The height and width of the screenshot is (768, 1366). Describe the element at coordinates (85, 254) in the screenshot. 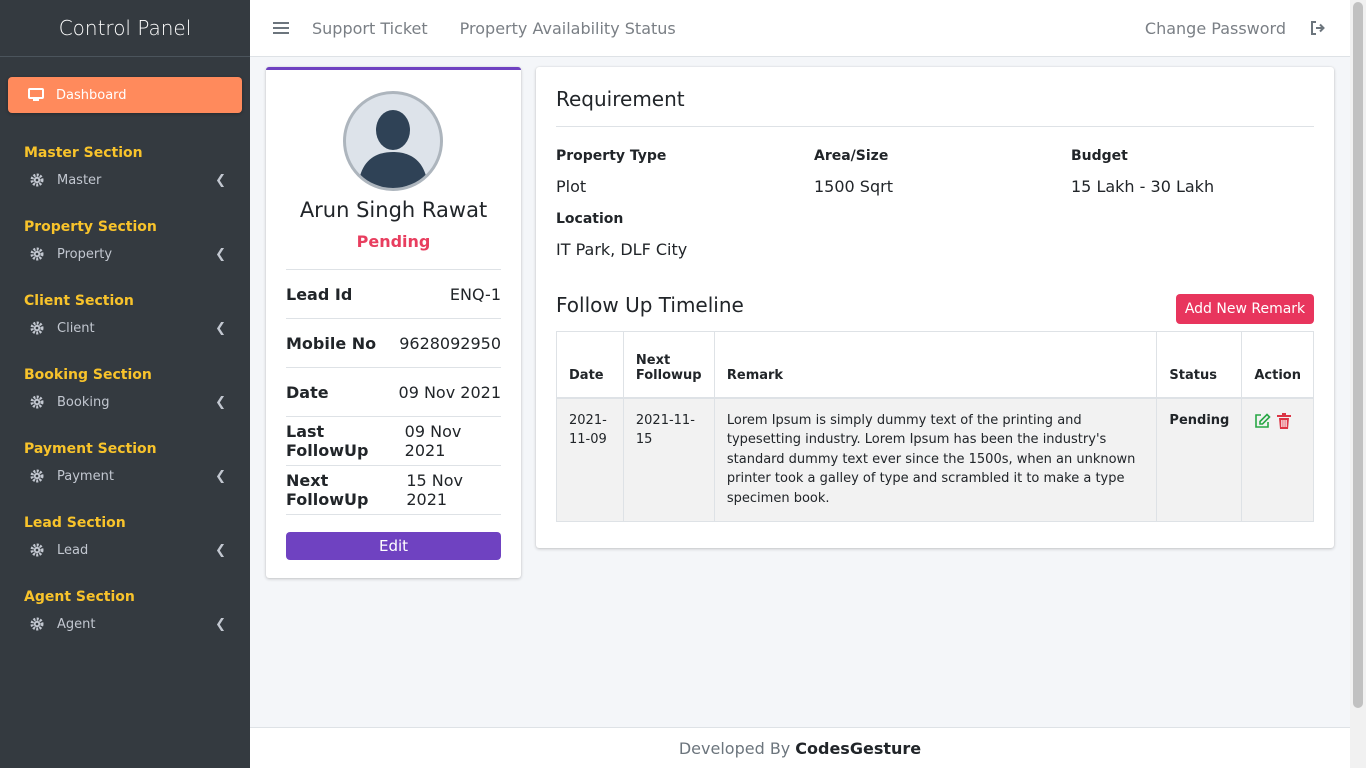

I see `sidebar-item-label: Property` at that location.